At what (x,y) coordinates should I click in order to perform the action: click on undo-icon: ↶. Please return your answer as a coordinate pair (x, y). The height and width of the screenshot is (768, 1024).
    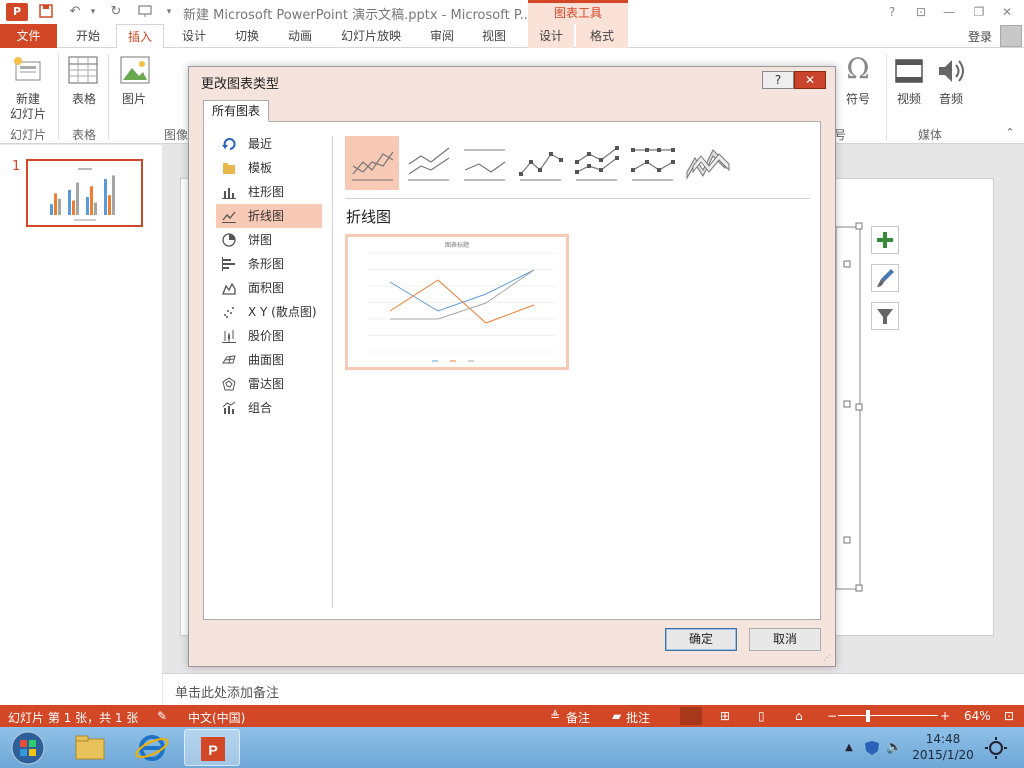
    Looking at the image, I should click on (75, 12).